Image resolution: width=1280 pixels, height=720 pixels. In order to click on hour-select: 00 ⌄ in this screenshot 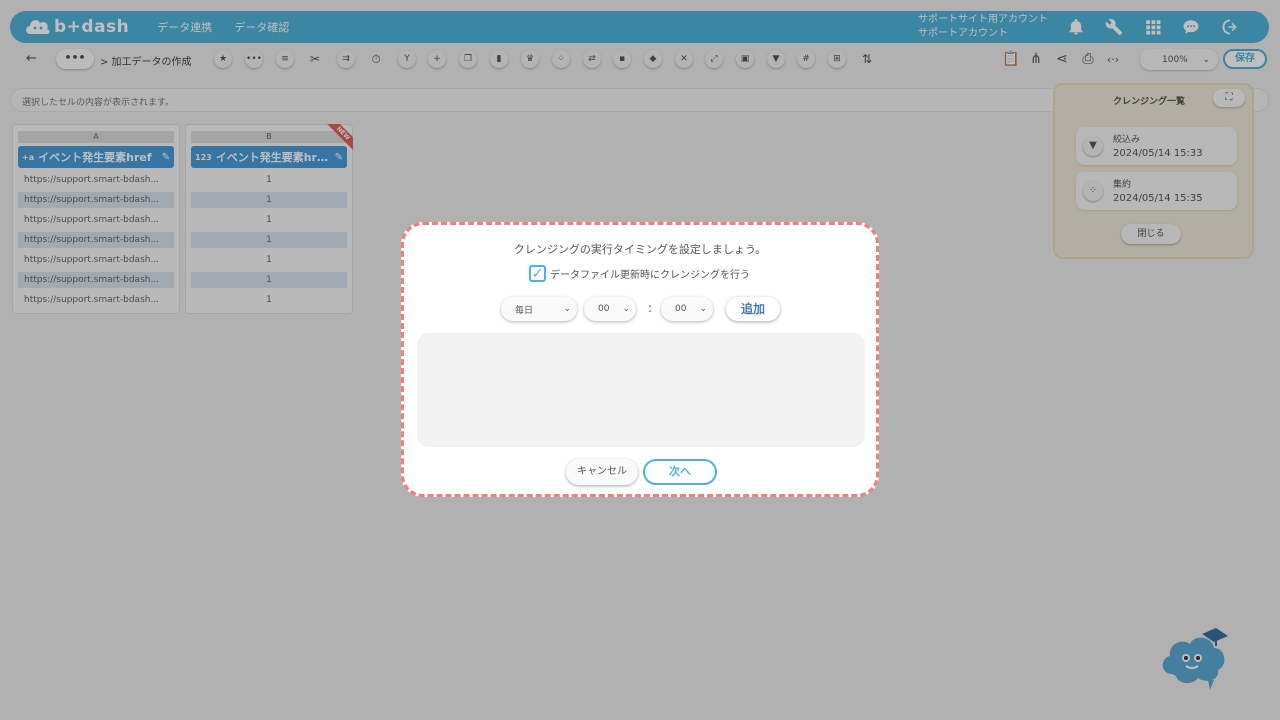, I will do `click(610, 309)`.